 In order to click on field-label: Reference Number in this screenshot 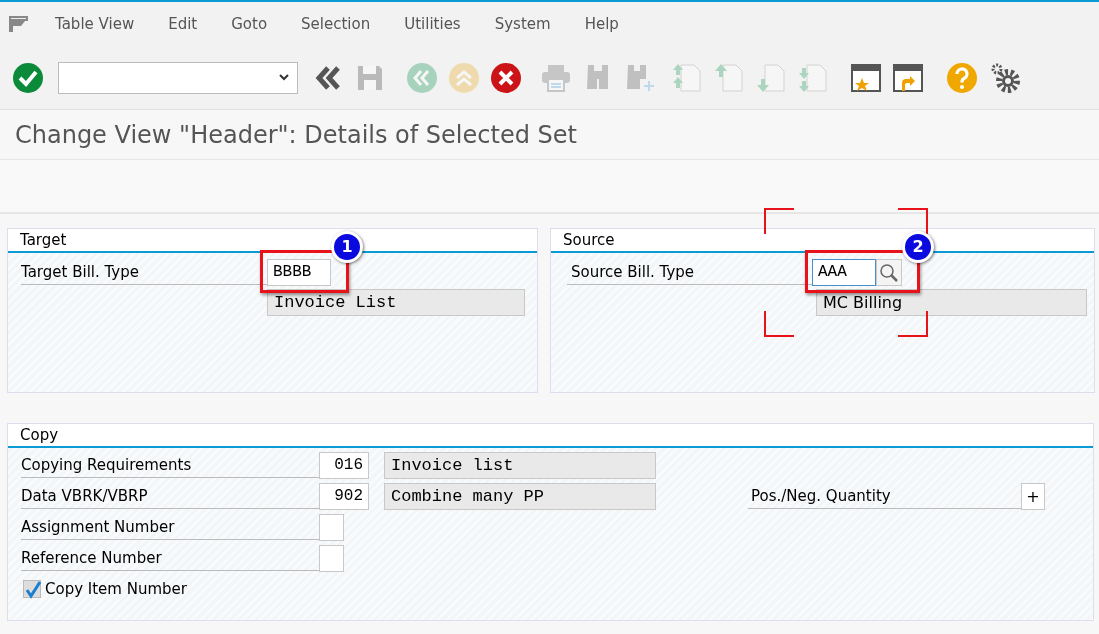, I will do `click(170, 558)`.